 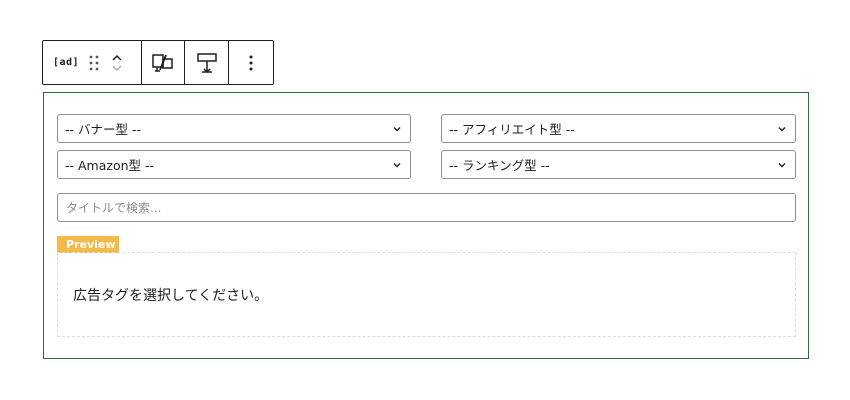 I want to click on toolbar-spacing-group, so click(x=207, y=62).